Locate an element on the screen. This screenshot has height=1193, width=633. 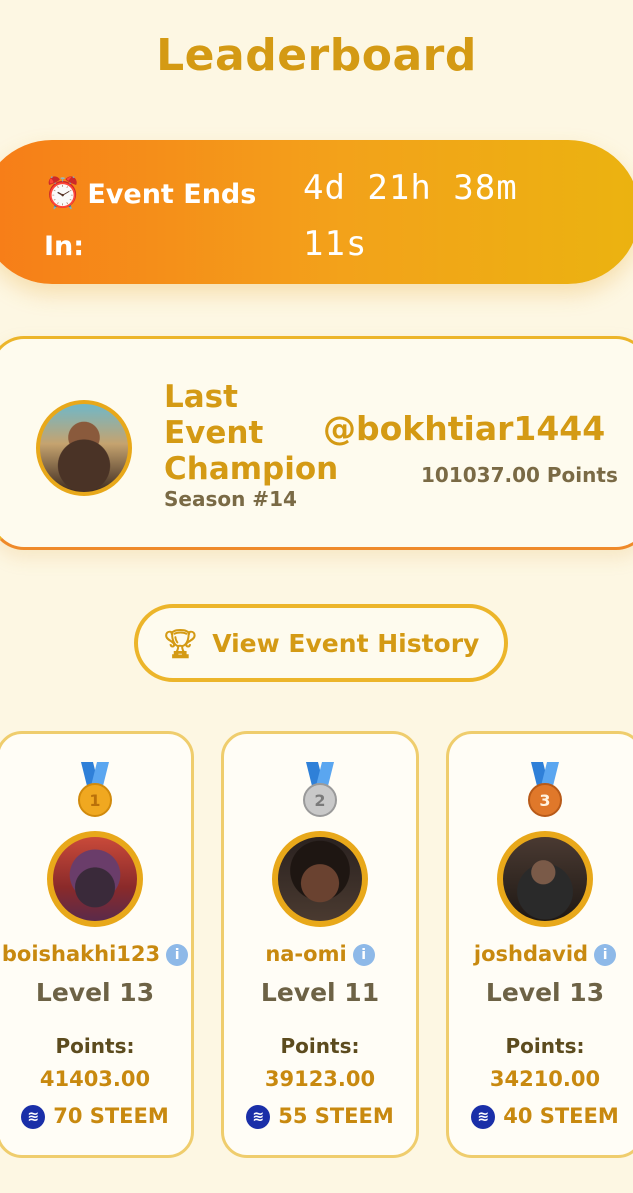
champion-heading: Last Event Champion is located at coordinates (251, 433).